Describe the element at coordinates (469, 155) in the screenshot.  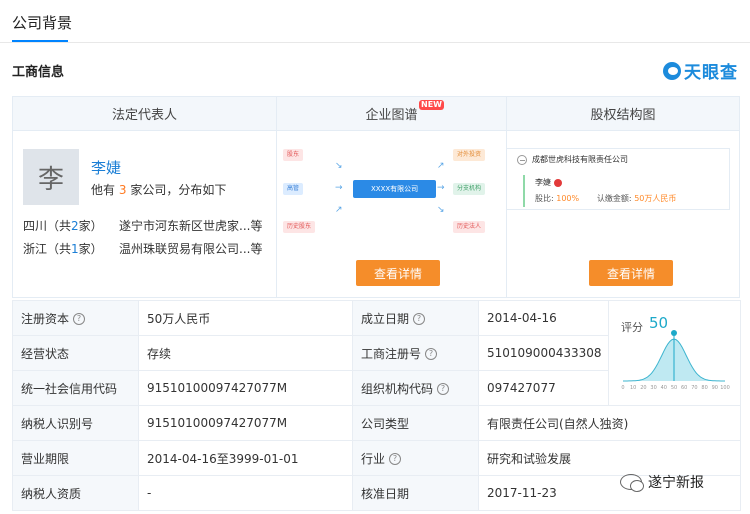
I see `graph-node-investment: 对外投资` at that location.